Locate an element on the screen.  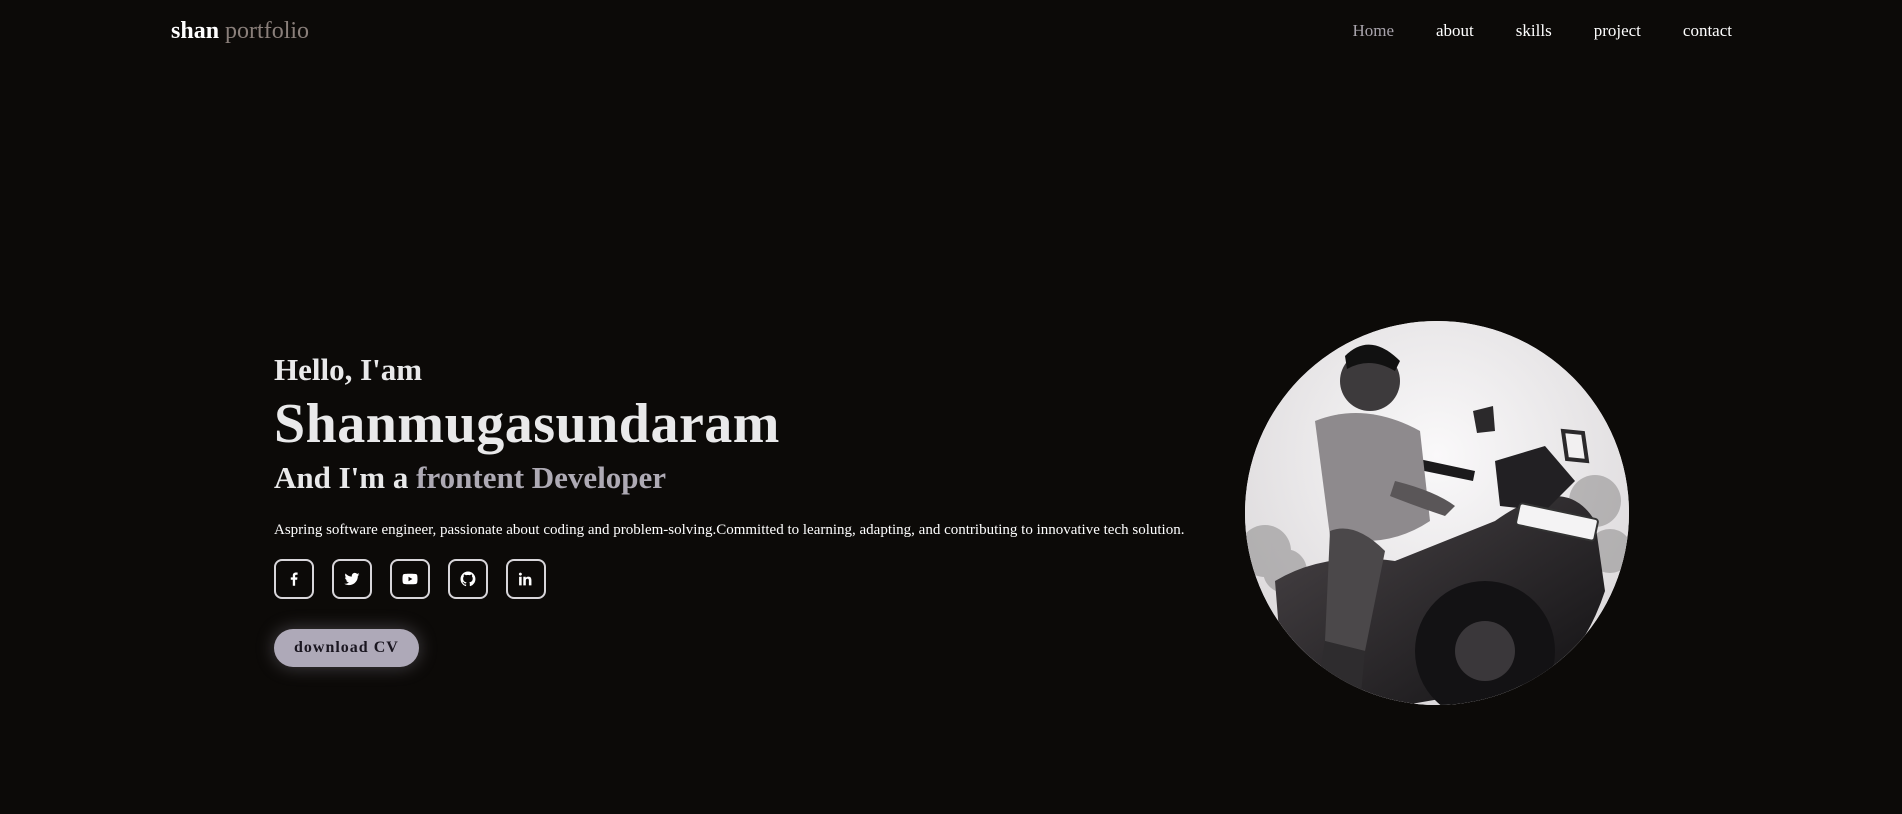
nav-about: about is located at coordinates (1455, 31).